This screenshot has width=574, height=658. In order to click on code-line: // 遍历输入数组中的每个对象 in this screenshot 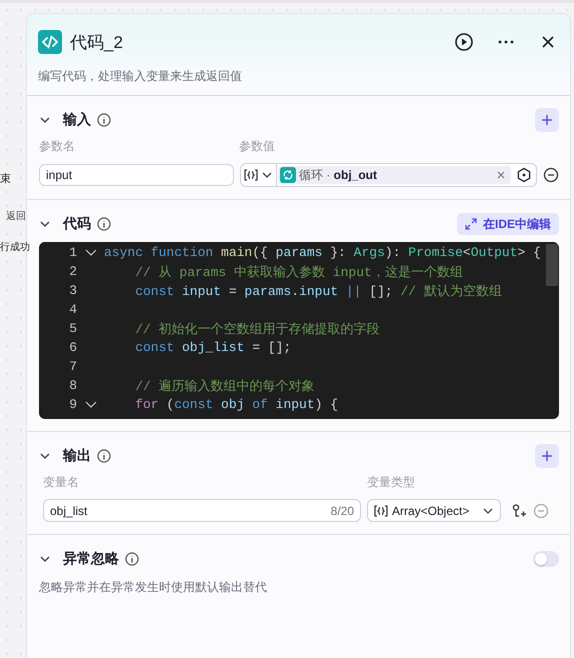, I will do `click(225, 386)`.